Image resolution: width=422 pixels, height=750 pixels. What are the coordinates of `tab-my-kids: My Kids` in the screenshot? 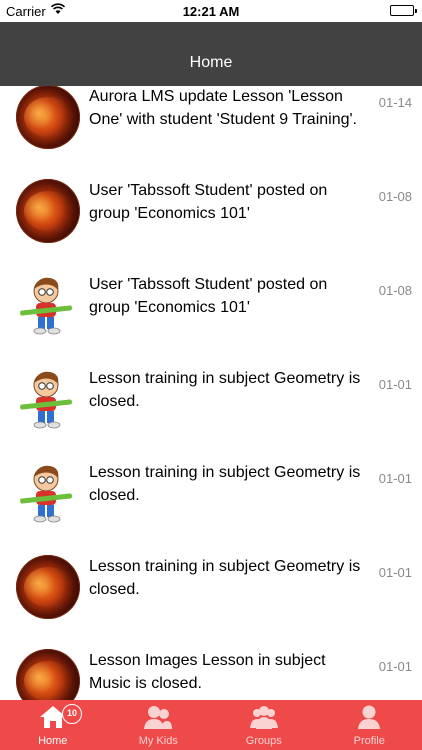 It's located at (159, 725).